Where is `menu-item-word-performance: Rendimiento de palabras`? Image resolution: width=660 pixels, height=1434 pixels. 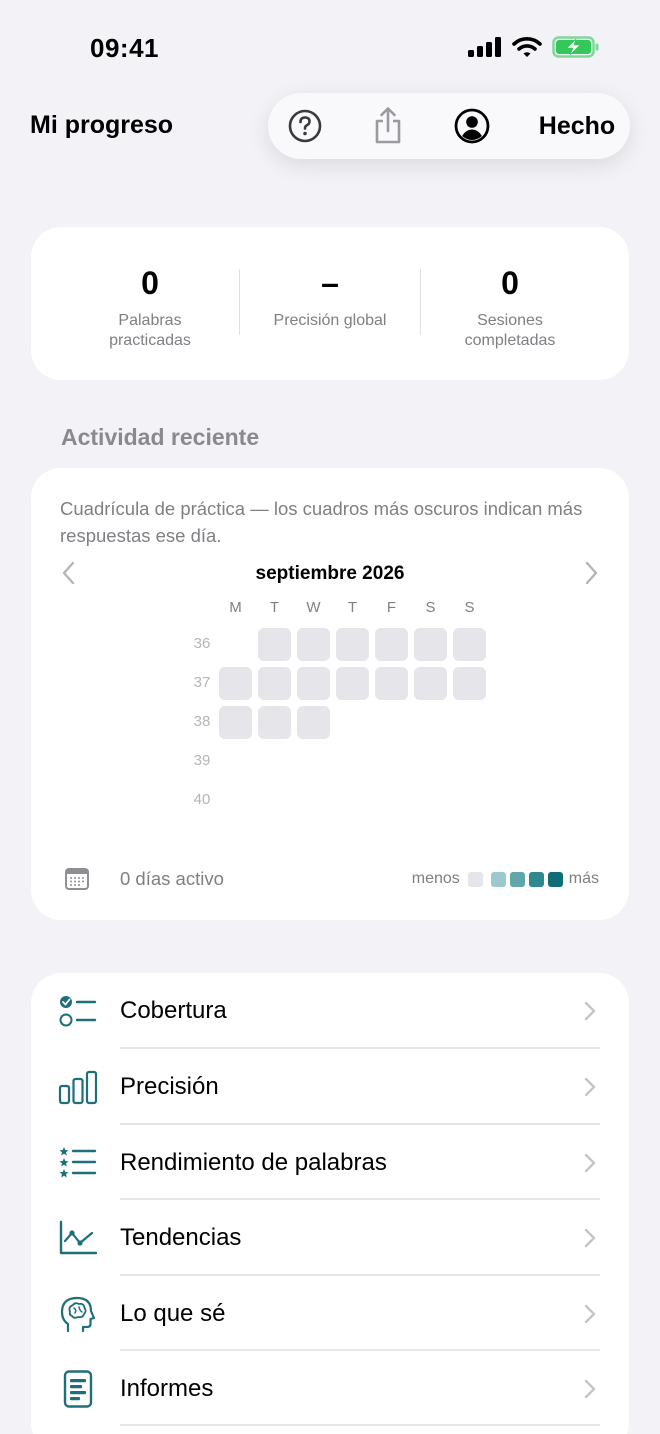 menu-item-word-performance: Rendimiento de palabras is located at coordinates (330, 1162).